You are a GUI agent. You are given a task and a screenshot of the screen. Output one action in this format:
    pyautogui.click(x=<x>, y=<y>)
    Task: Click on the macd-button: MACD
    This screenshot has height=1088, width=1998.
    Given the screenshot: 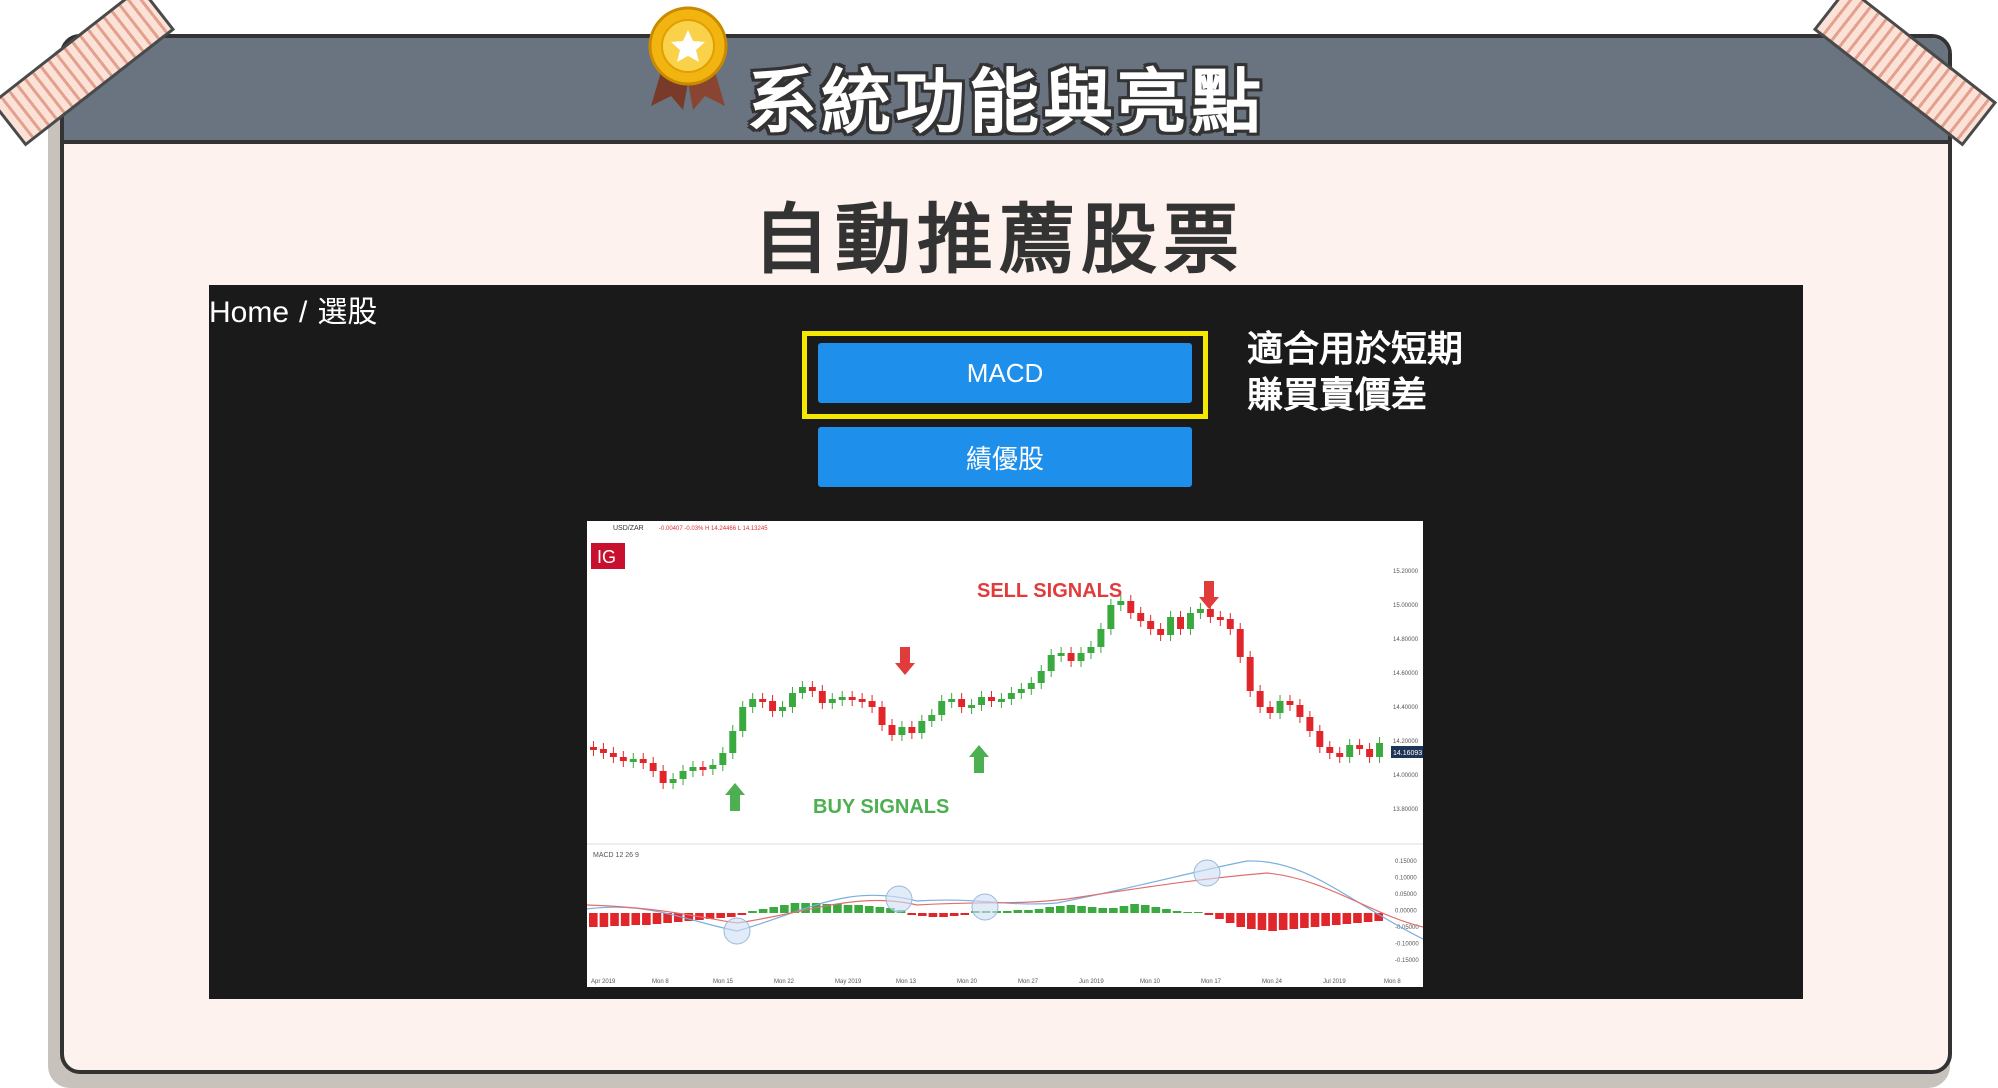 What is the action you would take?
    pyautogui.click(x=1005, y=373)
    